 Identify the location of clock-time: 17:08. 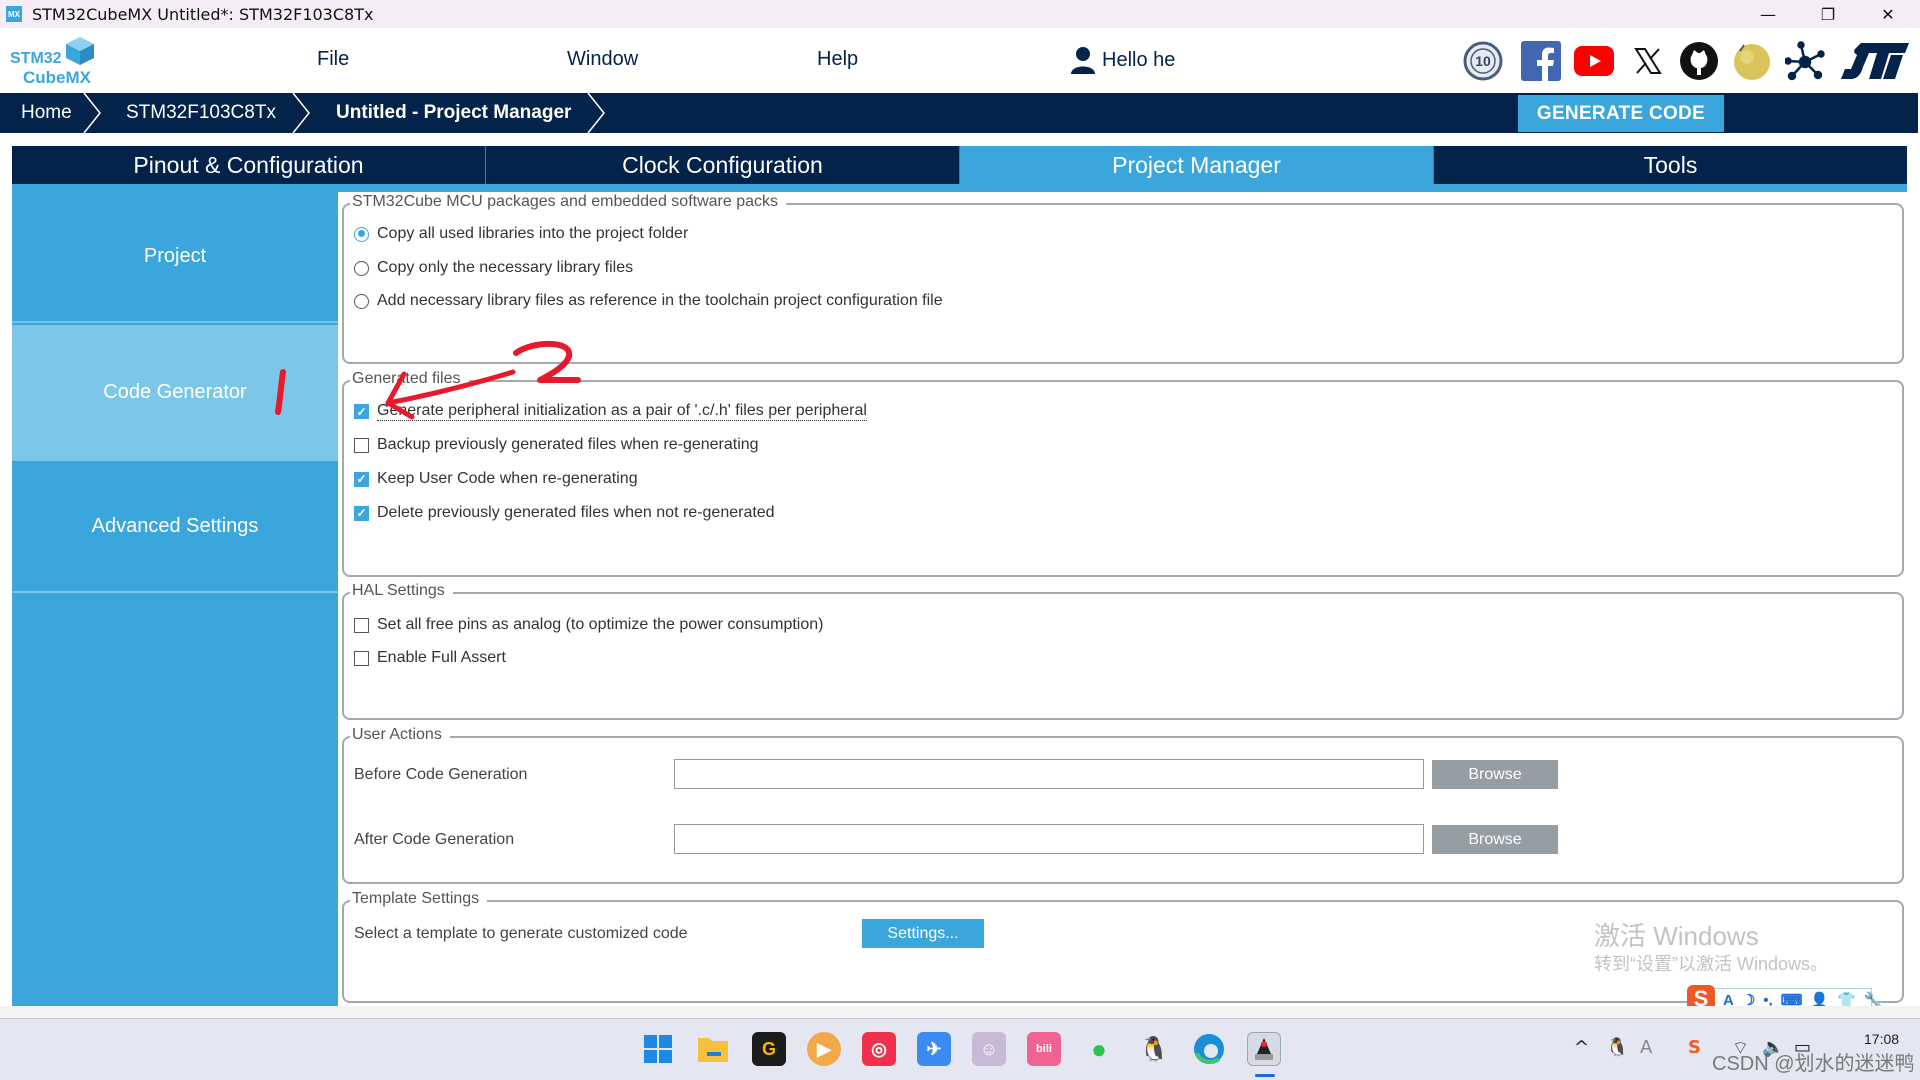
(1881, 1039).